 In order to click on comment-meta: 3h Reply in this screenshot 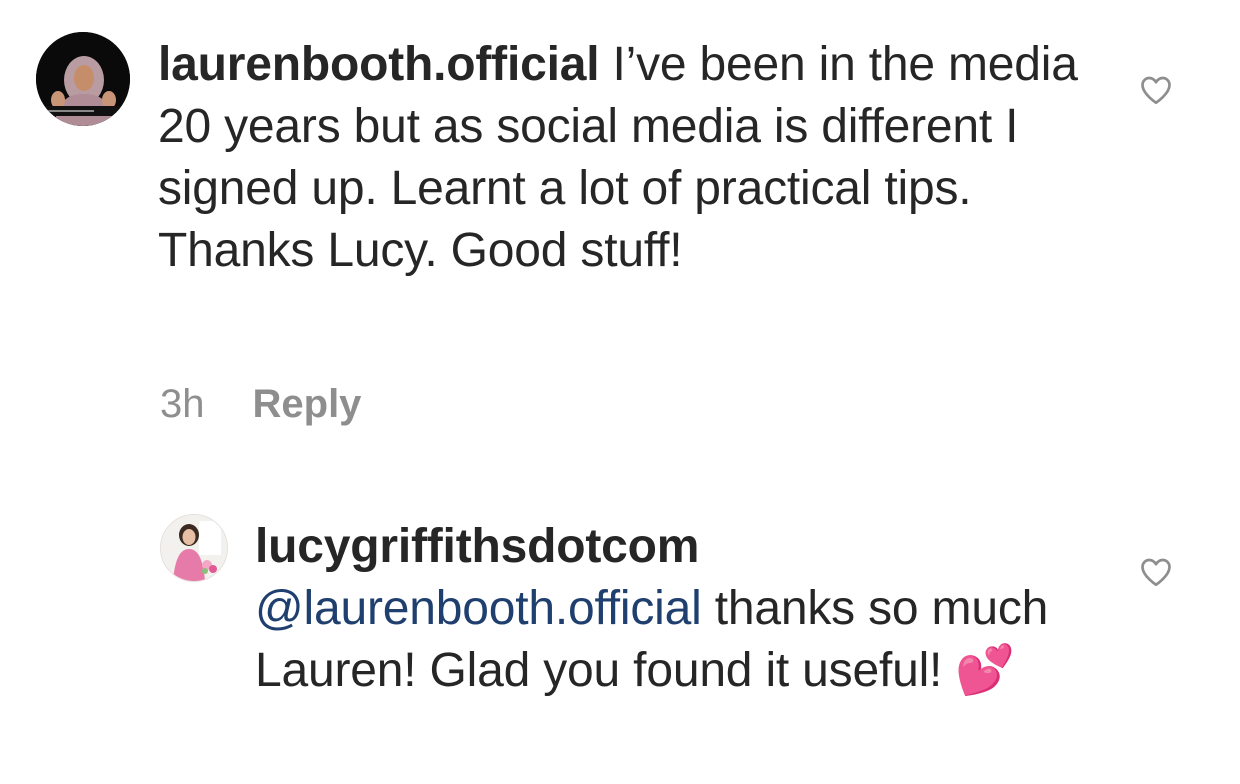, I will do `click(260, 404)`.